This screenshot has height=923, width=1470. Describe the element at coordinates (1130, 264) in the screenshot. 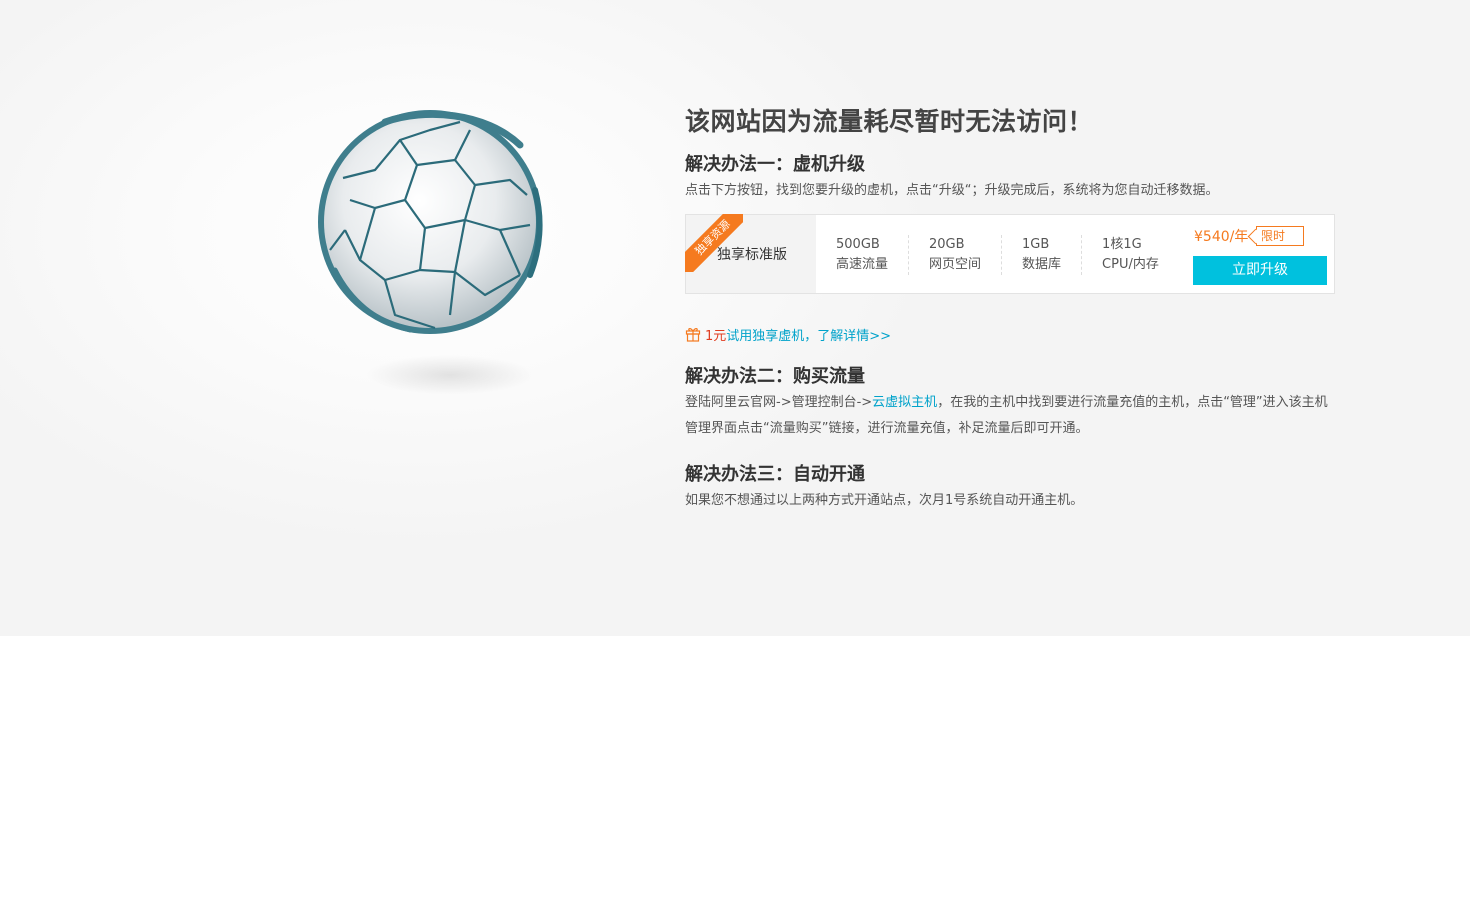

I see `spec-label: CPU/内存` at that location.